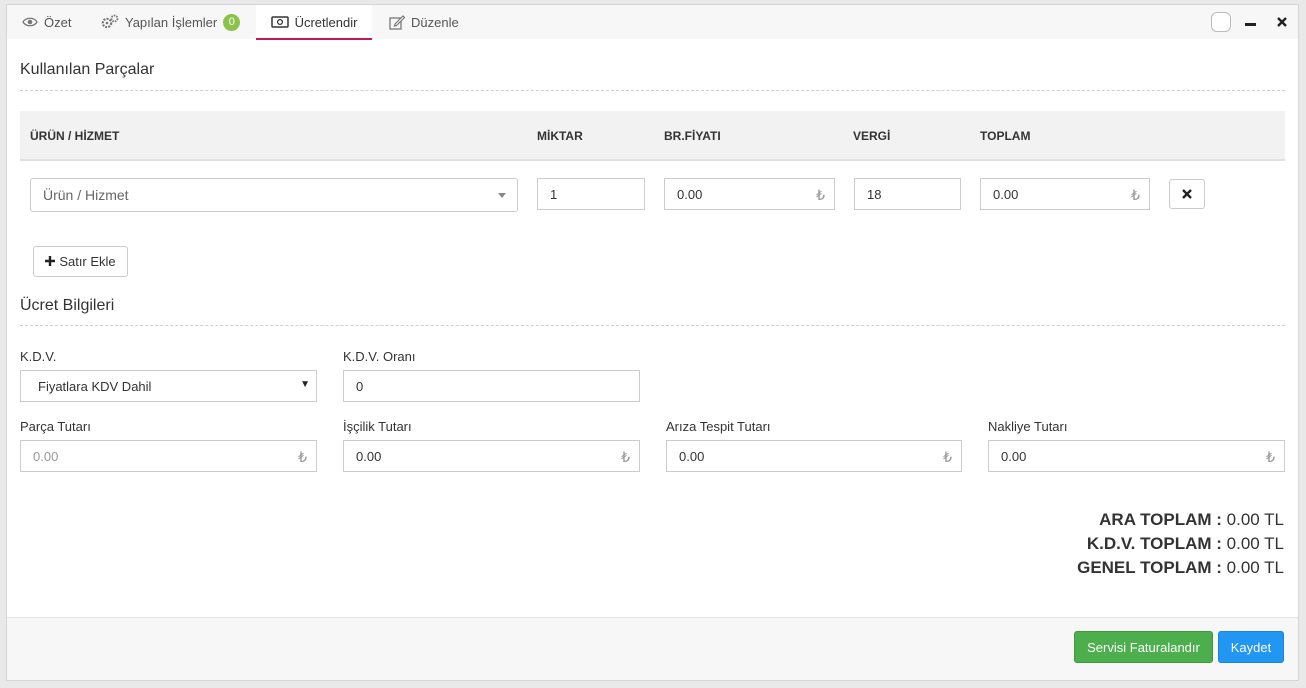 Image resolution: width=1306 pixels, height=688 pixels. Describe the element at coordinates (75, 136) in the screenshot. I see `column-product: ÜRÜN / HİZMET` at that location.